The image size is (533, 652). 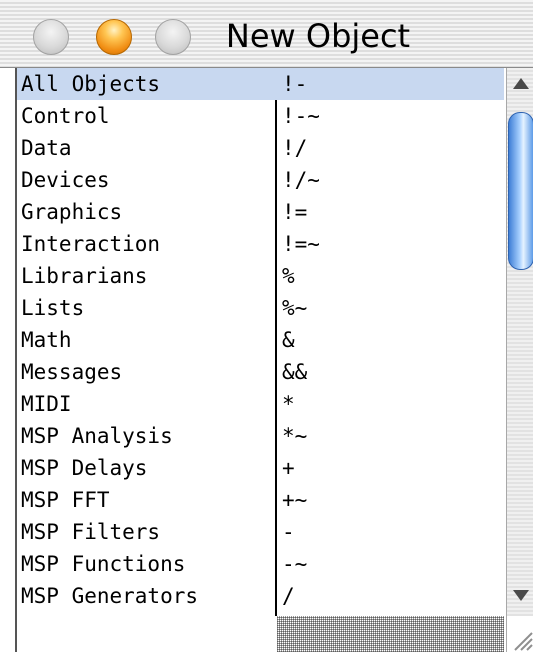 I want to click on category-label: Data, so click(x=46, y=148).